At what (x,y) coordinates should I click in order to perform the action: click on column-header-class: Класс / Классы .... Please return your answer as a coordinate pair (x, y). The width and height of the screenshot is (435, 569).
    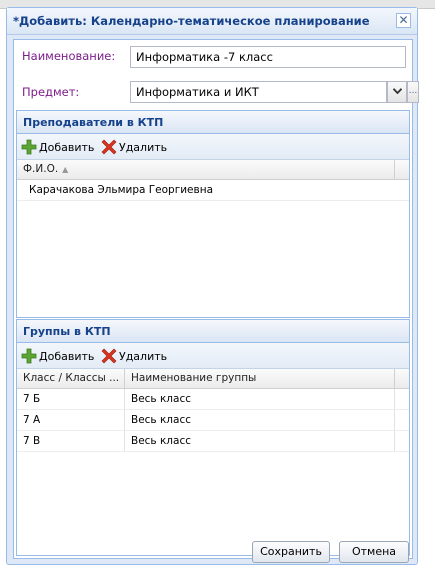
    Looking at the image, I should click on (71, 378).